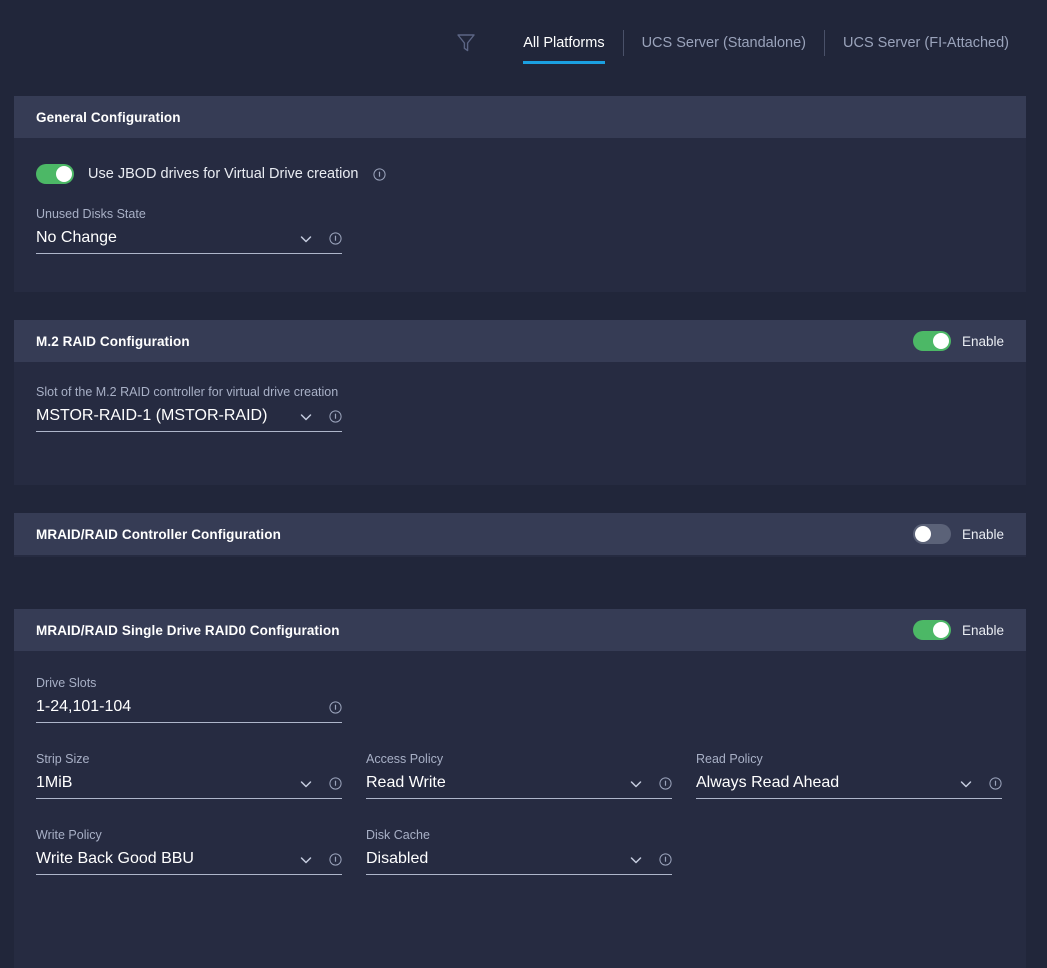 The height and width of the screenshot is (968, 1047). I want to click on mraid-controller-enable-group: Enable, so click(958, 534).